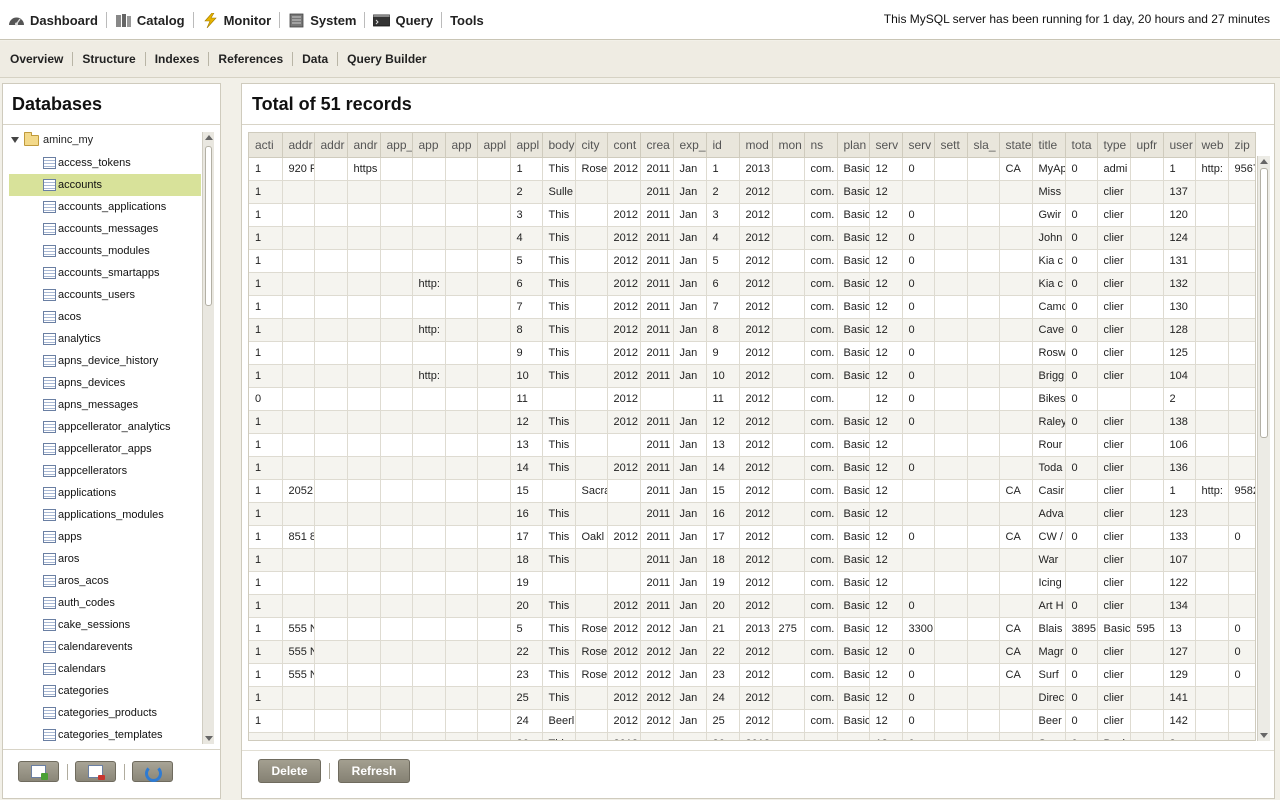  Describe the element at coordinates (1179, 560) in the screenshot. I see `table-cell: 107` at that location.